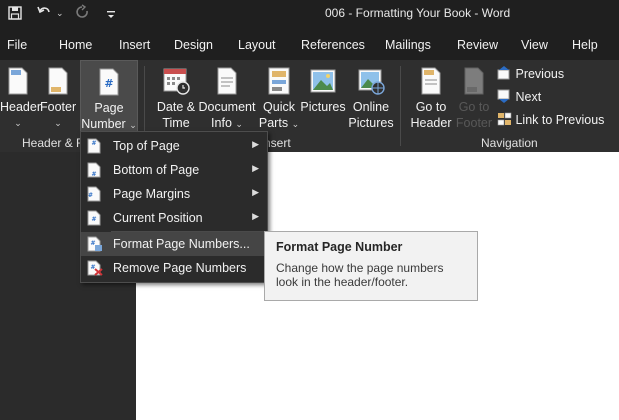 The width and height of the screenshot is (619, 420). Describe the element at coordinates (174, 170) in the screenshot. I see `menu-item-bottom-of-page: # Bottom of Page ▶` at that location.